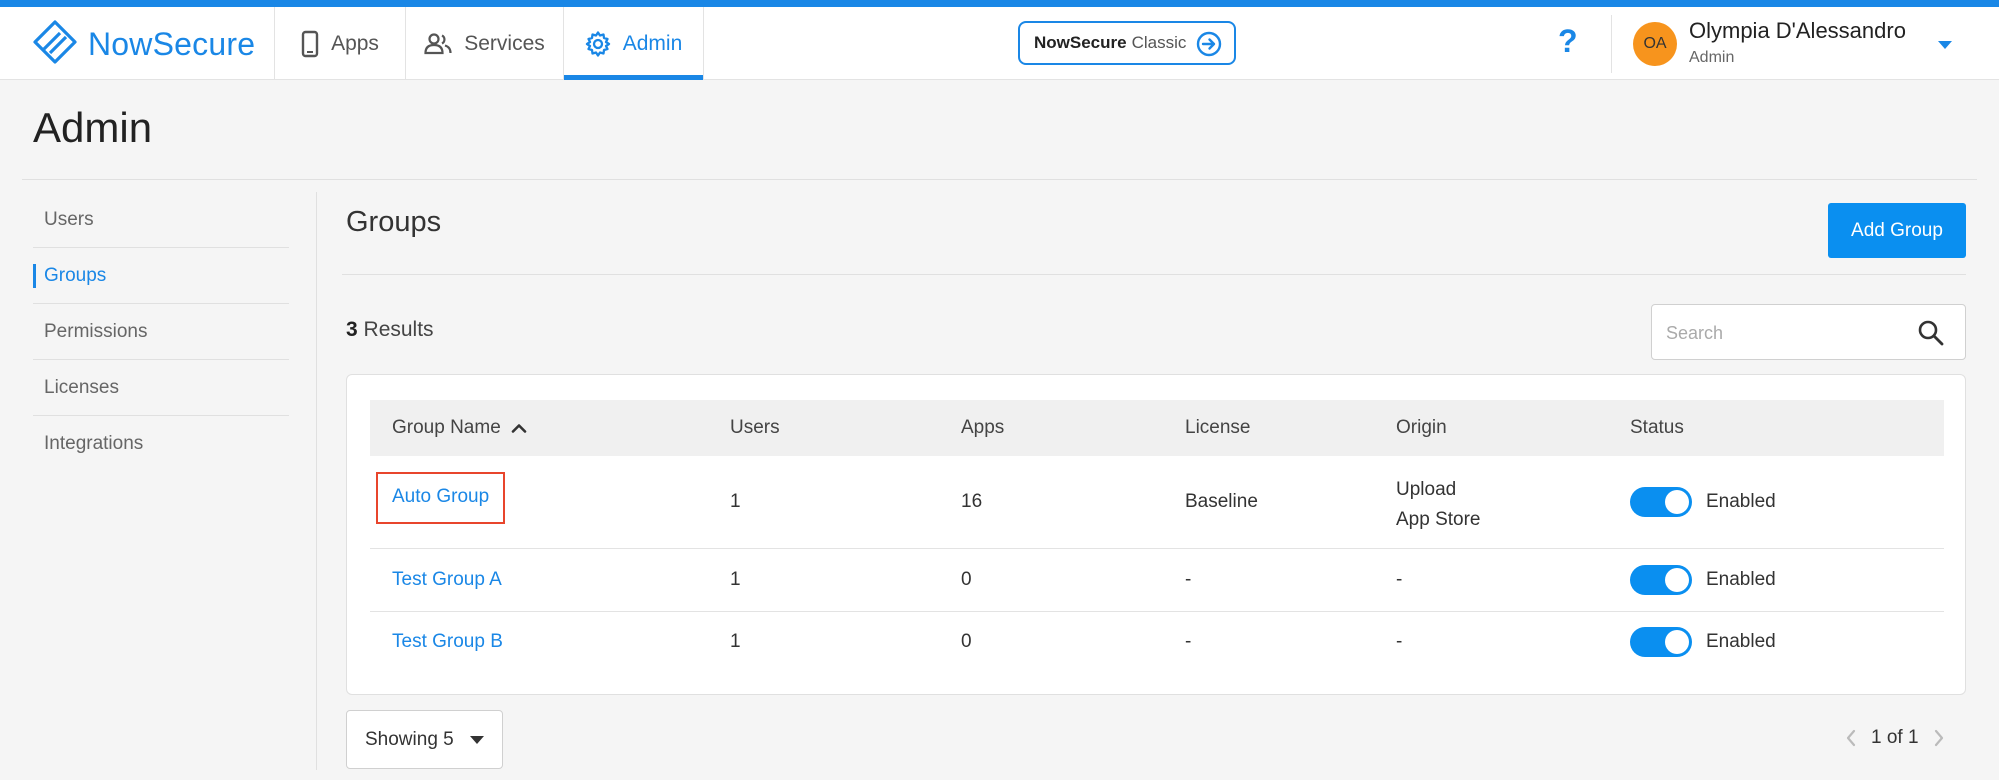  I want to click on page-title: Admin, so click(93, 127).